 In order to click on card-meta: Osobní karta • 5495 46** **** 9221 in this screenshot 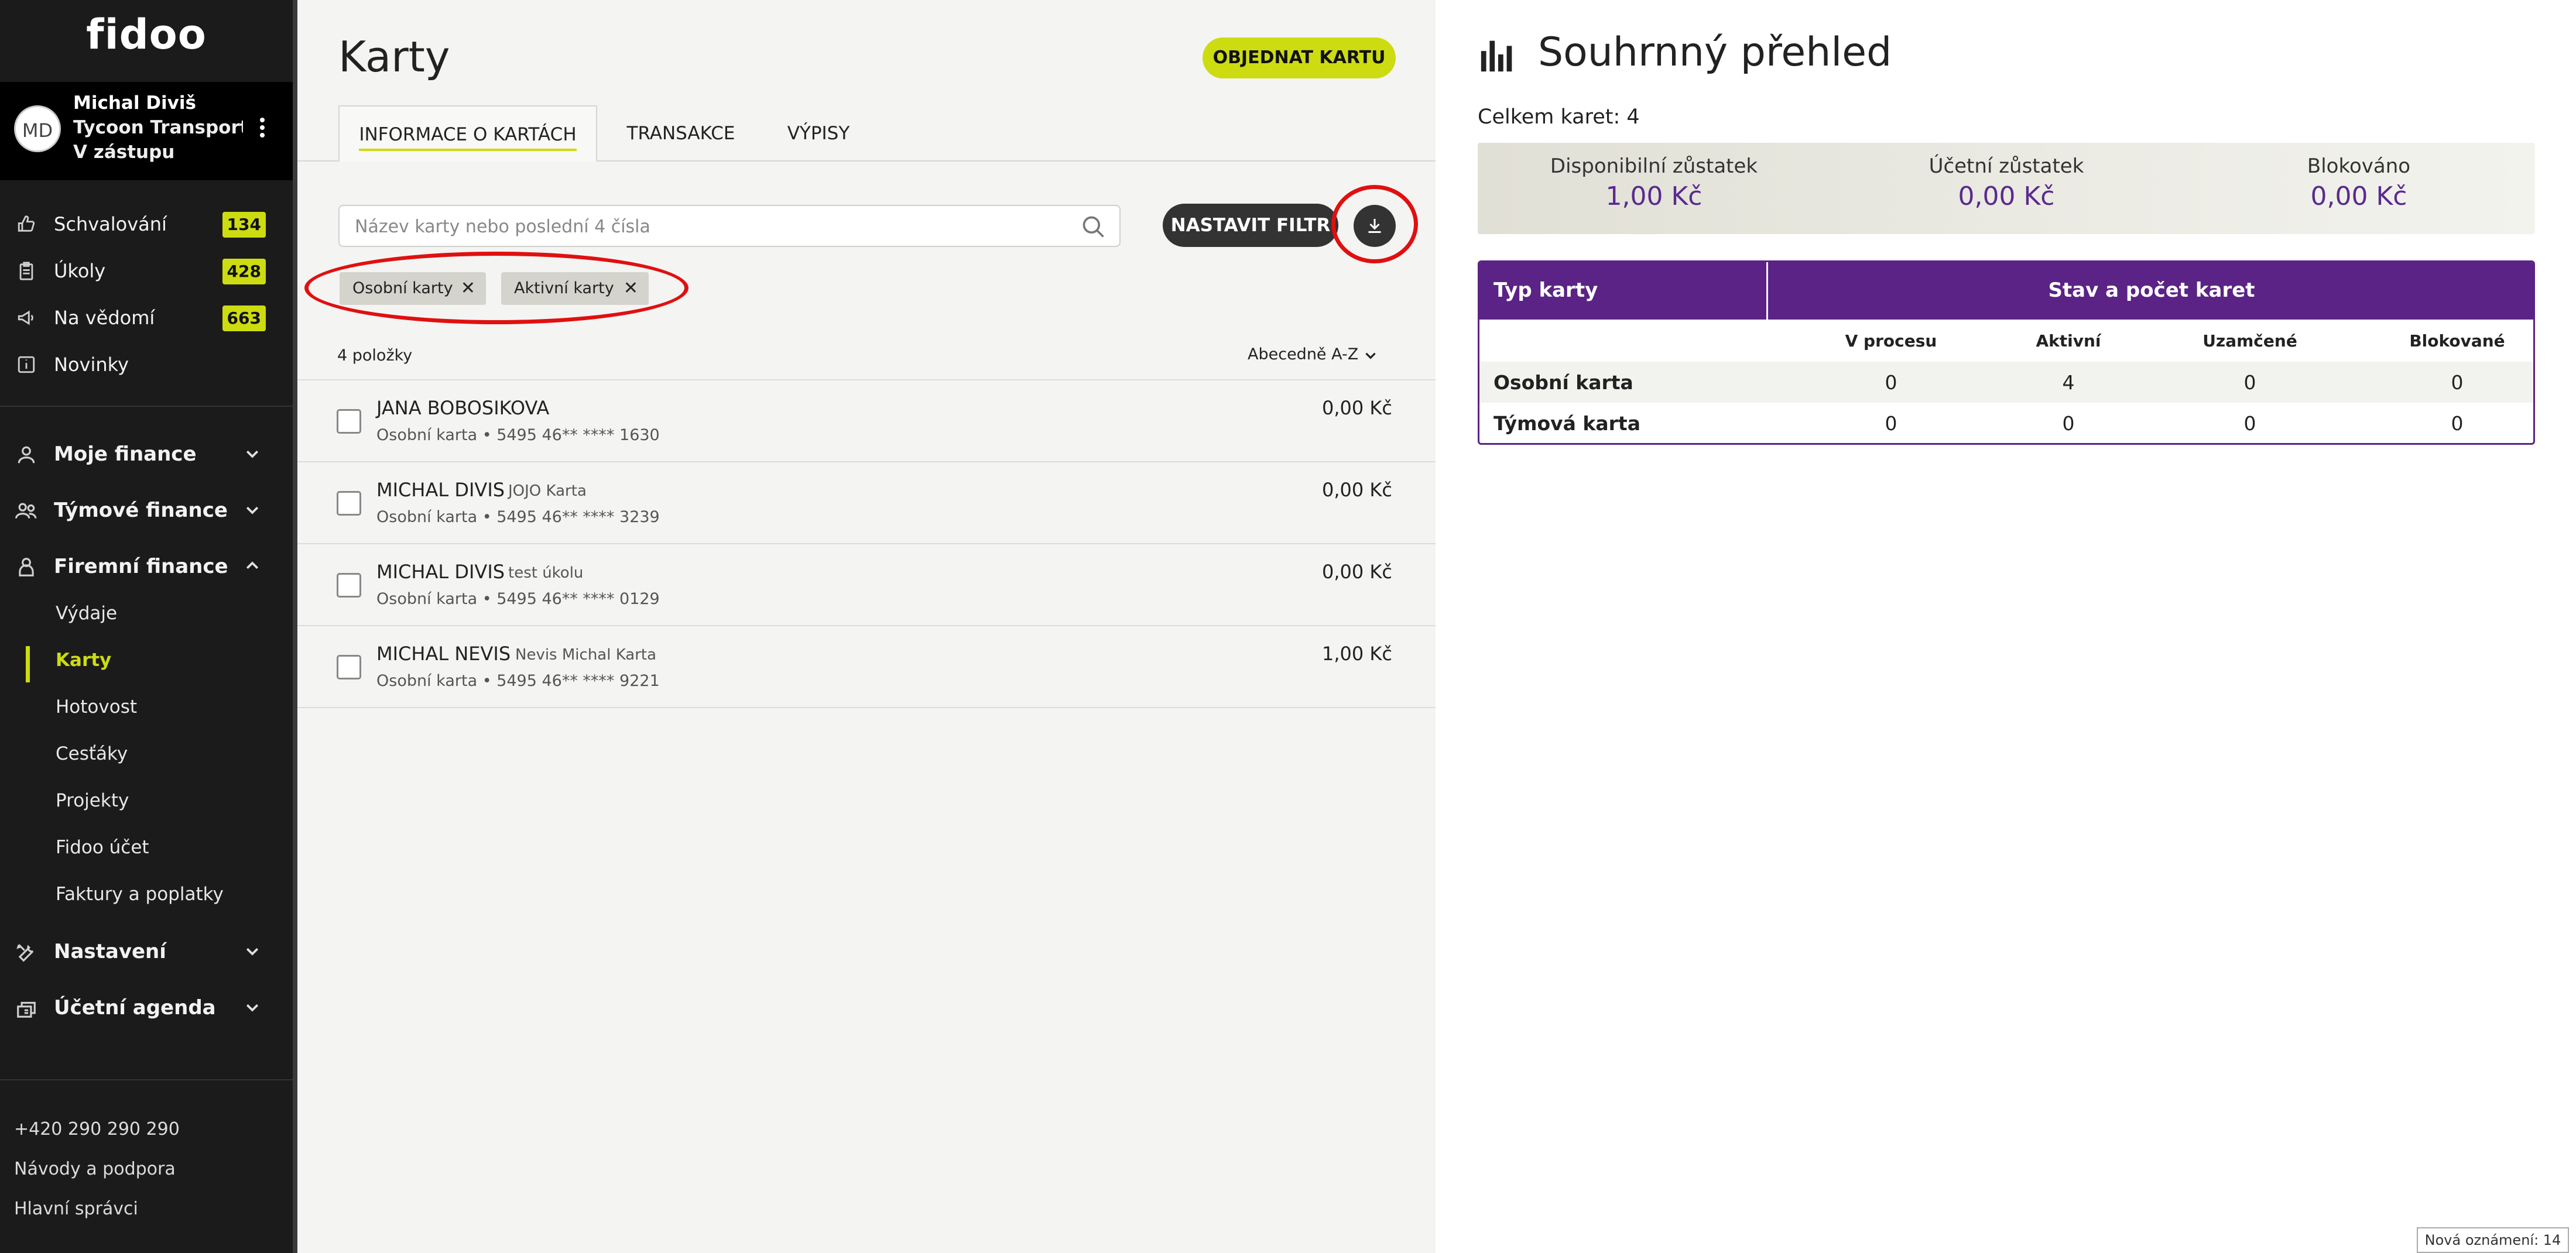, I will do `click(518, 681)`.